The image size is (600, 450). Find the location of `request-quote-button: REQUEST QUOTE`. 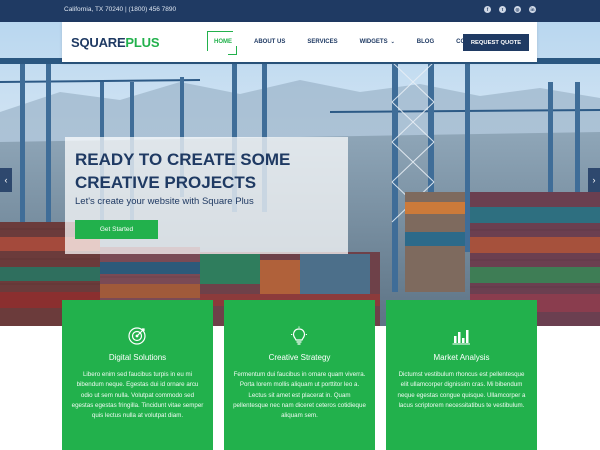

request-quote-button: REQUEST QUOTE is located at coordinates (496, 42).